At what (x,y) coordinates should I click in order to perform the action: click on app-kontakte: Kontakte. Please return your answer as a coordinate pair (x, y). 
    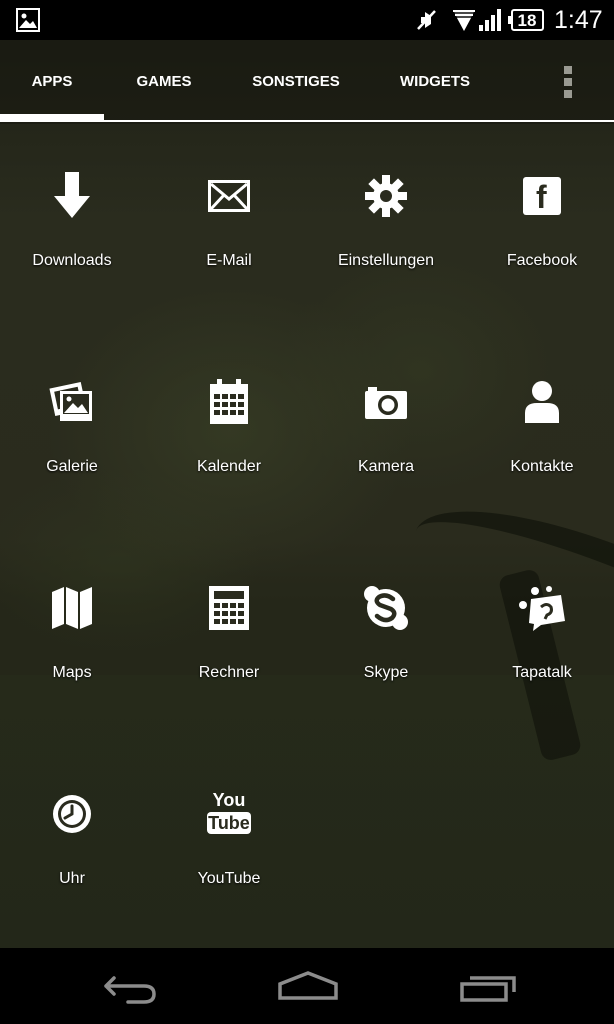
    Looking at the image, I should click on (539, 457).